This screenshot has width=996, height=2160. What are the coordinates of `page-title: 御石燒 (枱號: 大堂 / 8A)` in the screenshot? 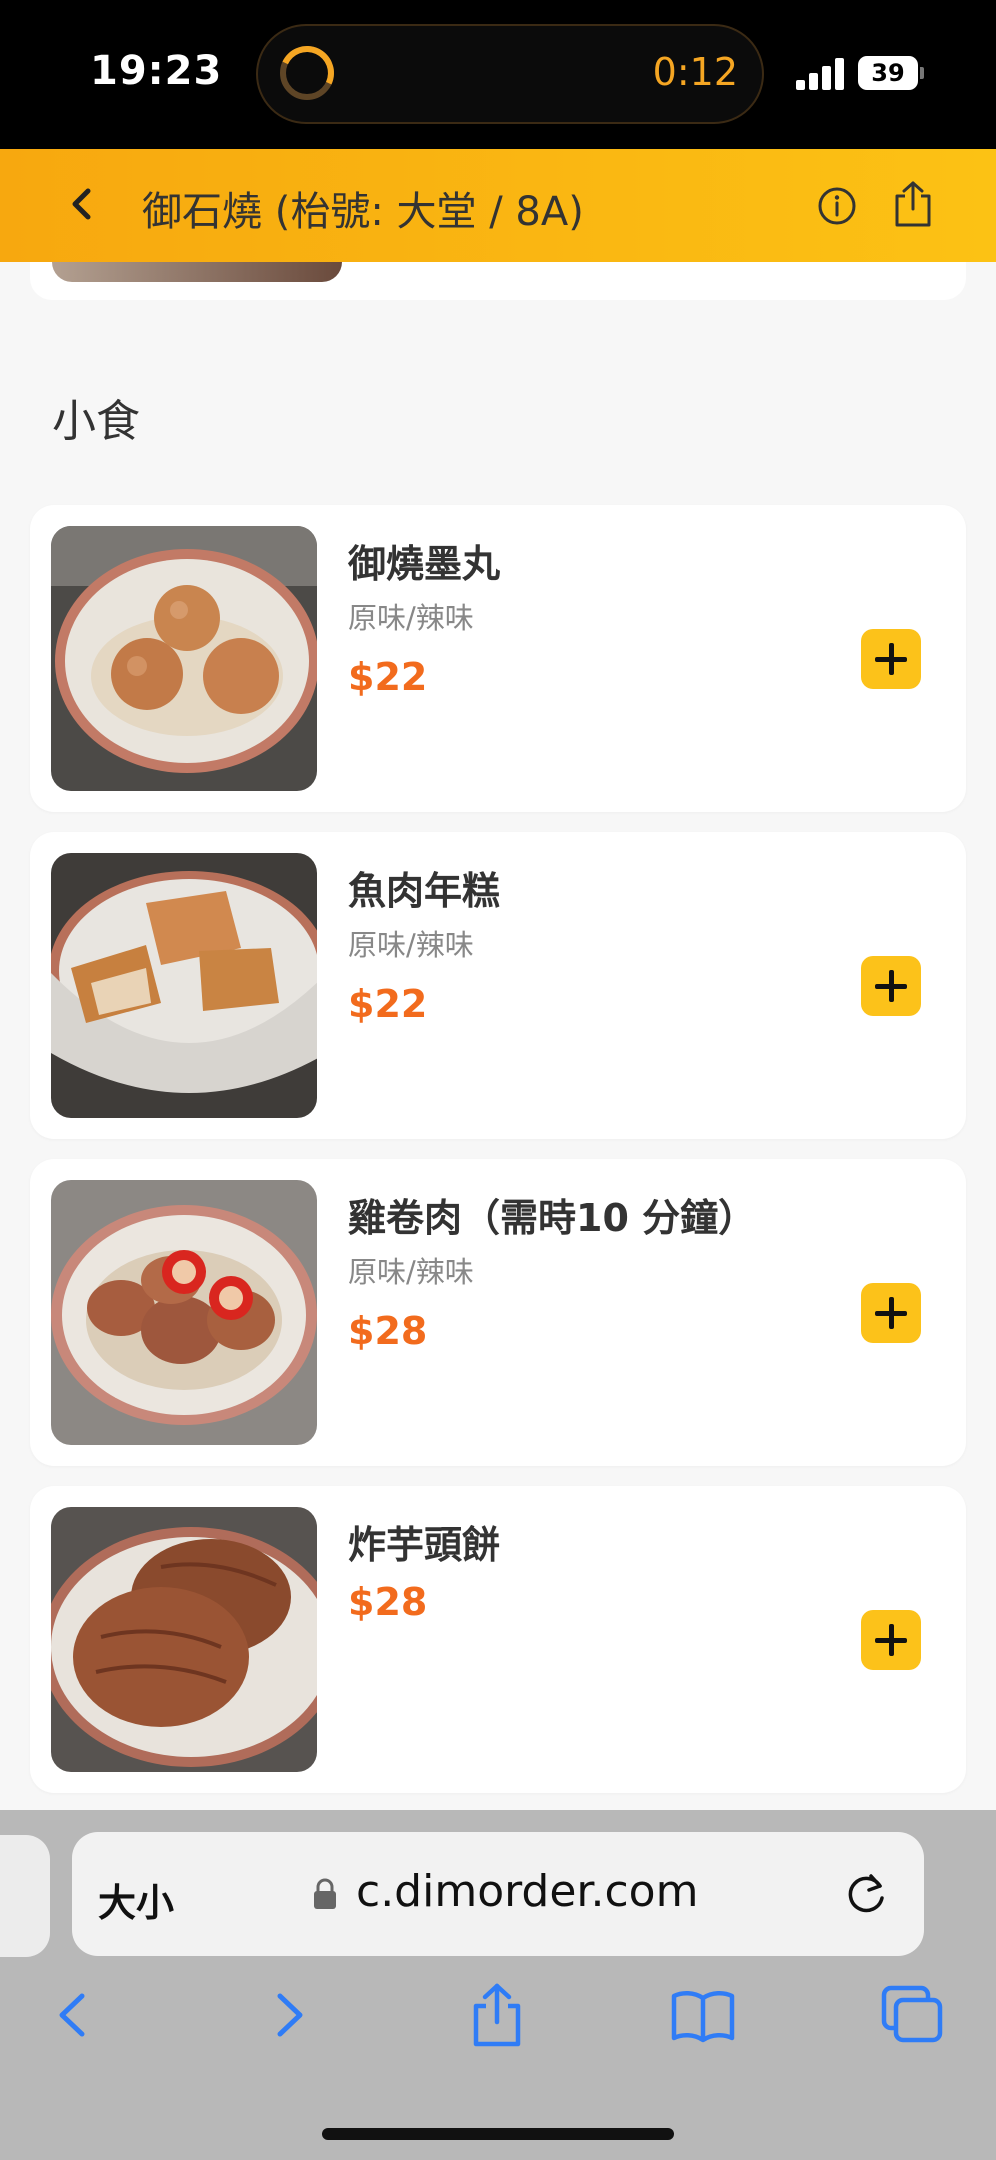 It's located at (363, 212).